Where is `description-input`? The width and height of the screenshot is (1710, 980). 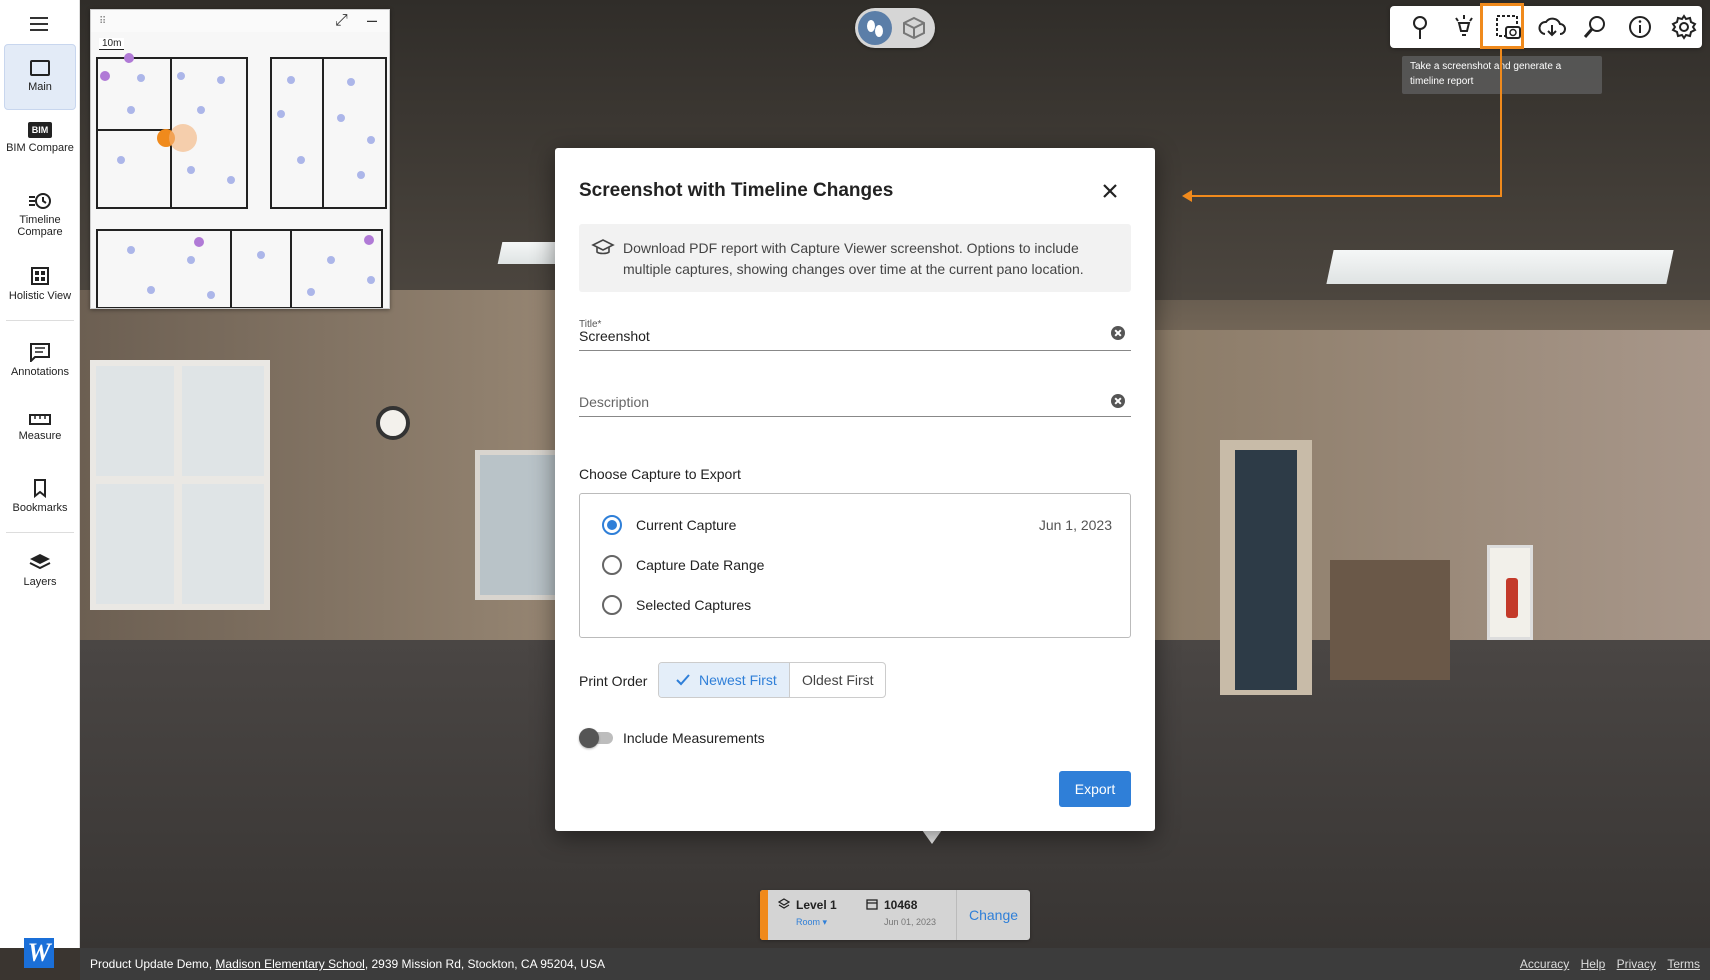
description-input is located at coordinates (855, 394).